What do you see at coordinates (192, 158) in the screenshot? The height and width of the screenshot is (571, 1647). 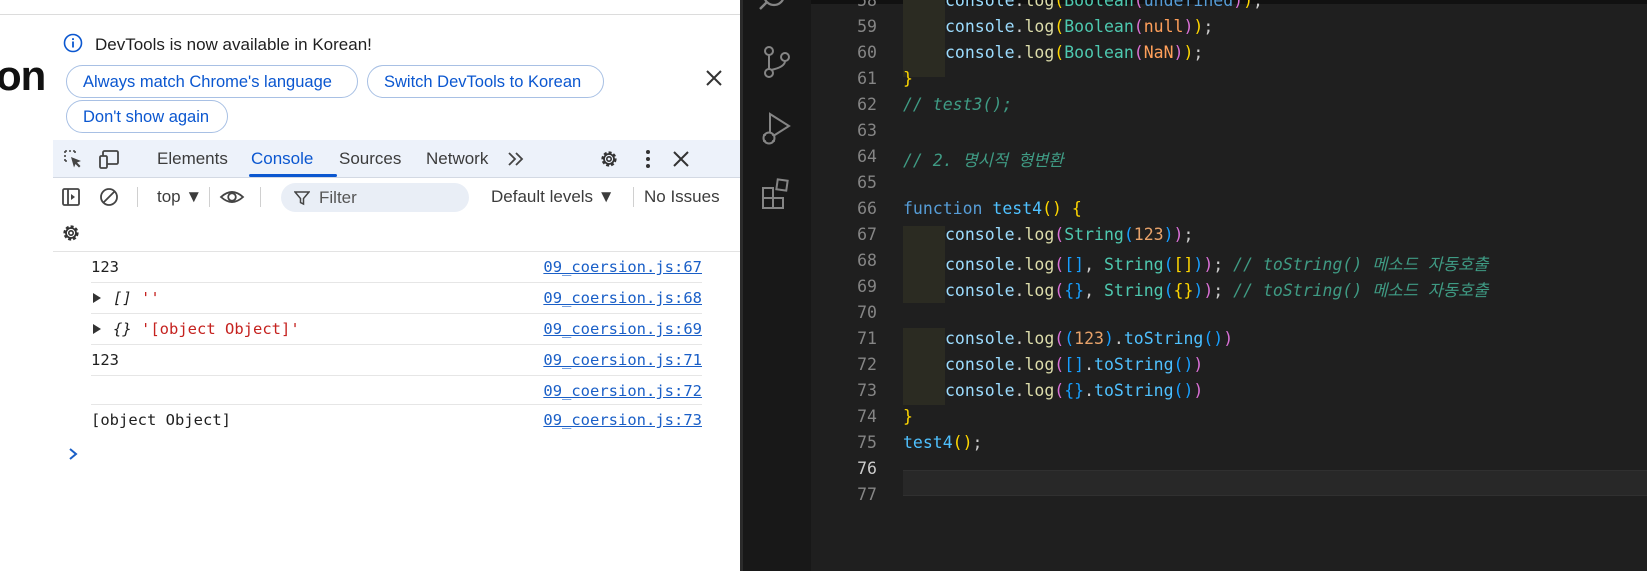 I see `tab-elements: Elements` at bounding box center [192, 158].